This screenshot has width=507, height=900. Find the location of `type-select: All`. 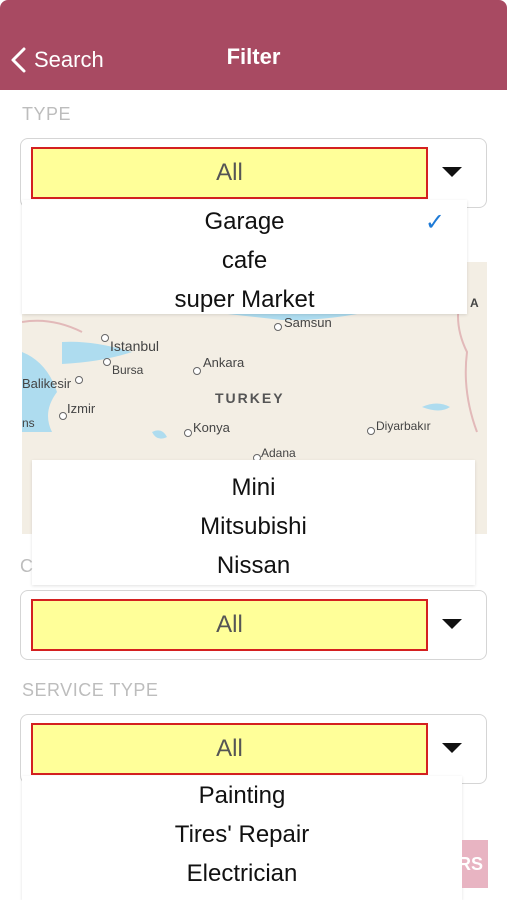

type-select: All is located at coordinates (253, 173).